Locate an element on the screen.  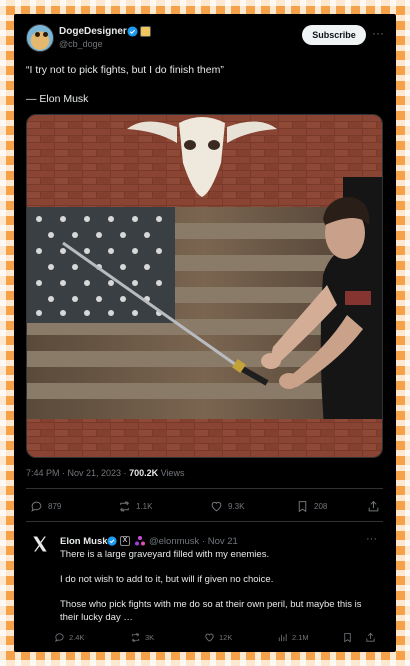
tweet-actions: 879 1.1K 9.3K 208 is located at coordinates (204, 506).